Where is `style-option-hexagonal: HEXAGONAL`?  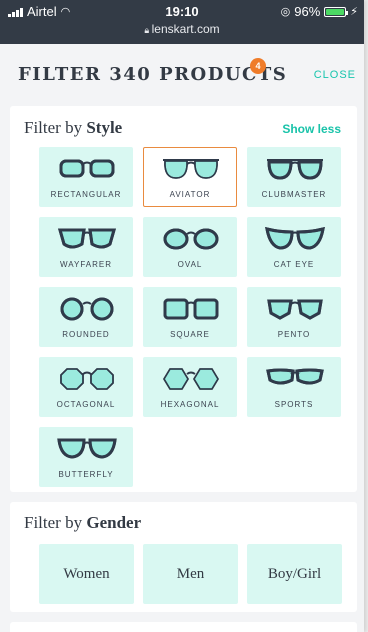 style-option-hexagonal: HEXAGONAL is located at coordinates (190, 387).